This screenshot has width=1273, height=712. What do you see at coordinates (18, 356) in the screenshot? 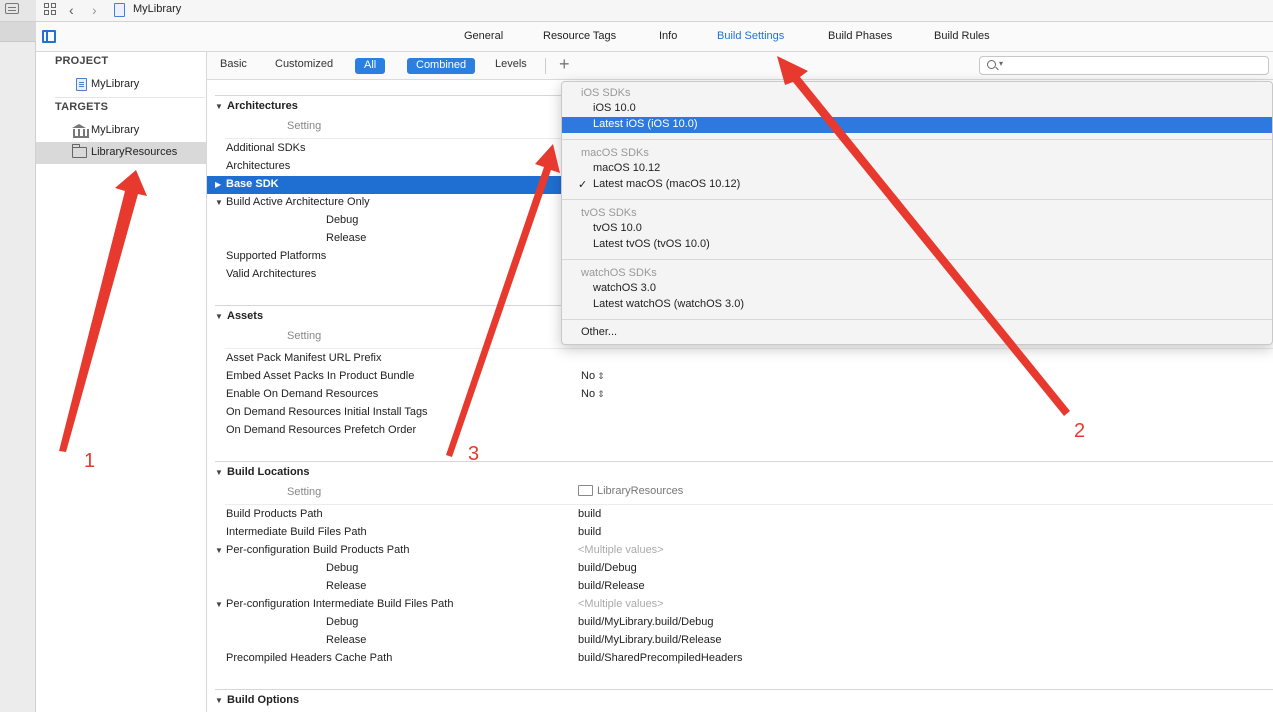
I see `left-gutter` at bounding box center [18, 356].